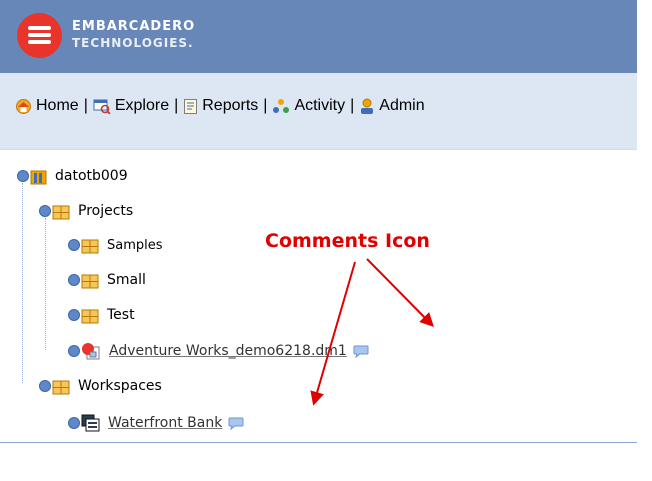 The height and width of the screenshot is (481, 652). I want to click on annotation-arrows, so click(372, 332).